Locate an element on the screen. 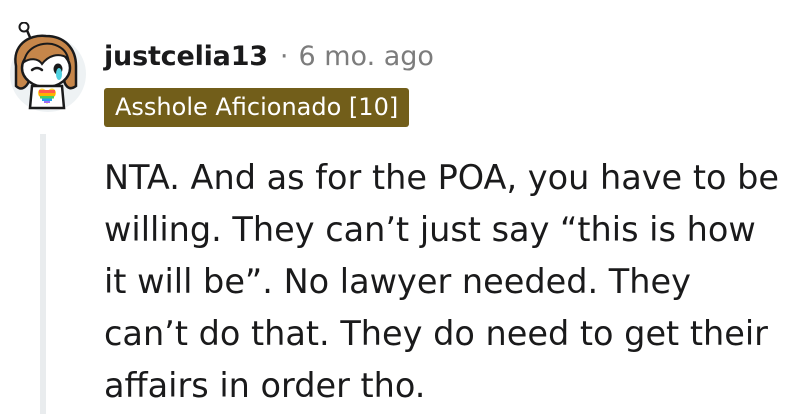 The height and width of the screenshot is (414, 802). comment-timestamp: 6 mo. ago is located at coordinates (365, 56).